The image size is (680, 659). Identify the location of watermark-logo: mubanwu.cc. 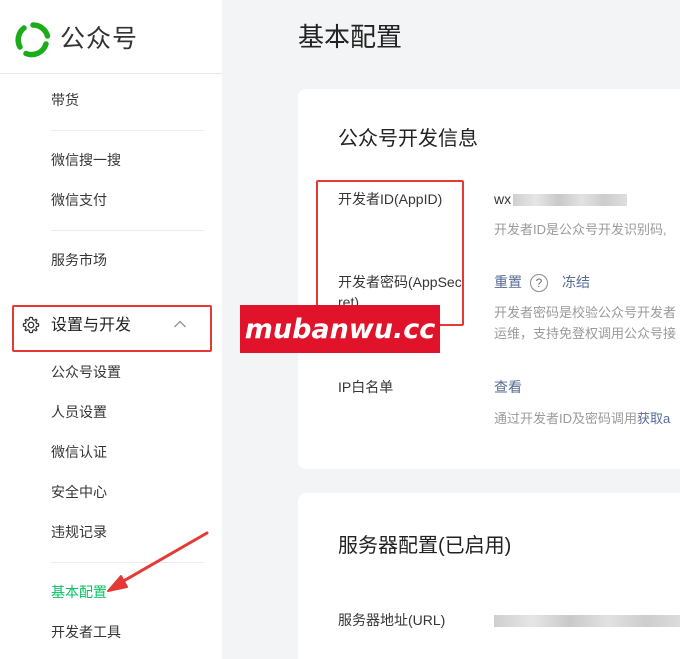
(340, 329).